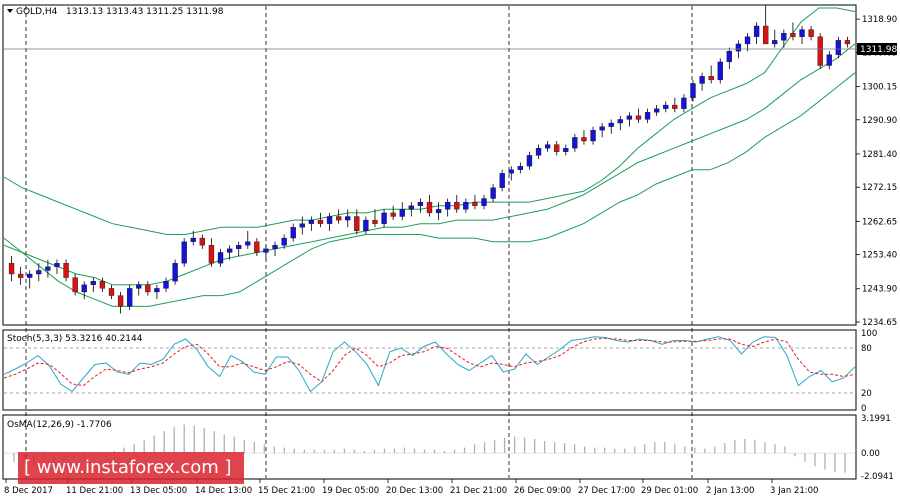 Image resolution: width=900 pixels, height=504 pixels. What do you see at coordinates (37, 12) in the screenshot?
I see `symbol-label: GOLD,H4` at bounding box center [37, 12].